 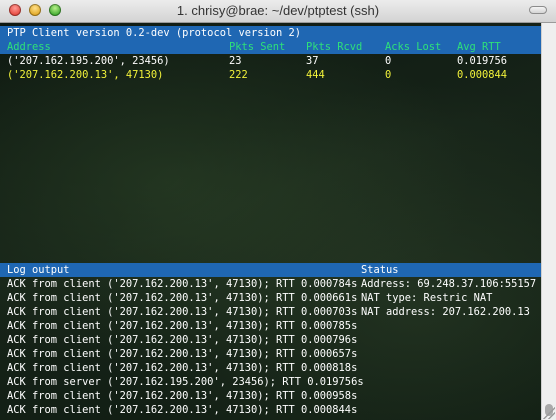 What do you see at coordinates (538, 10) in the screenshot?
I see `toolbar-toggle-button` at bounding box center [538, 10].